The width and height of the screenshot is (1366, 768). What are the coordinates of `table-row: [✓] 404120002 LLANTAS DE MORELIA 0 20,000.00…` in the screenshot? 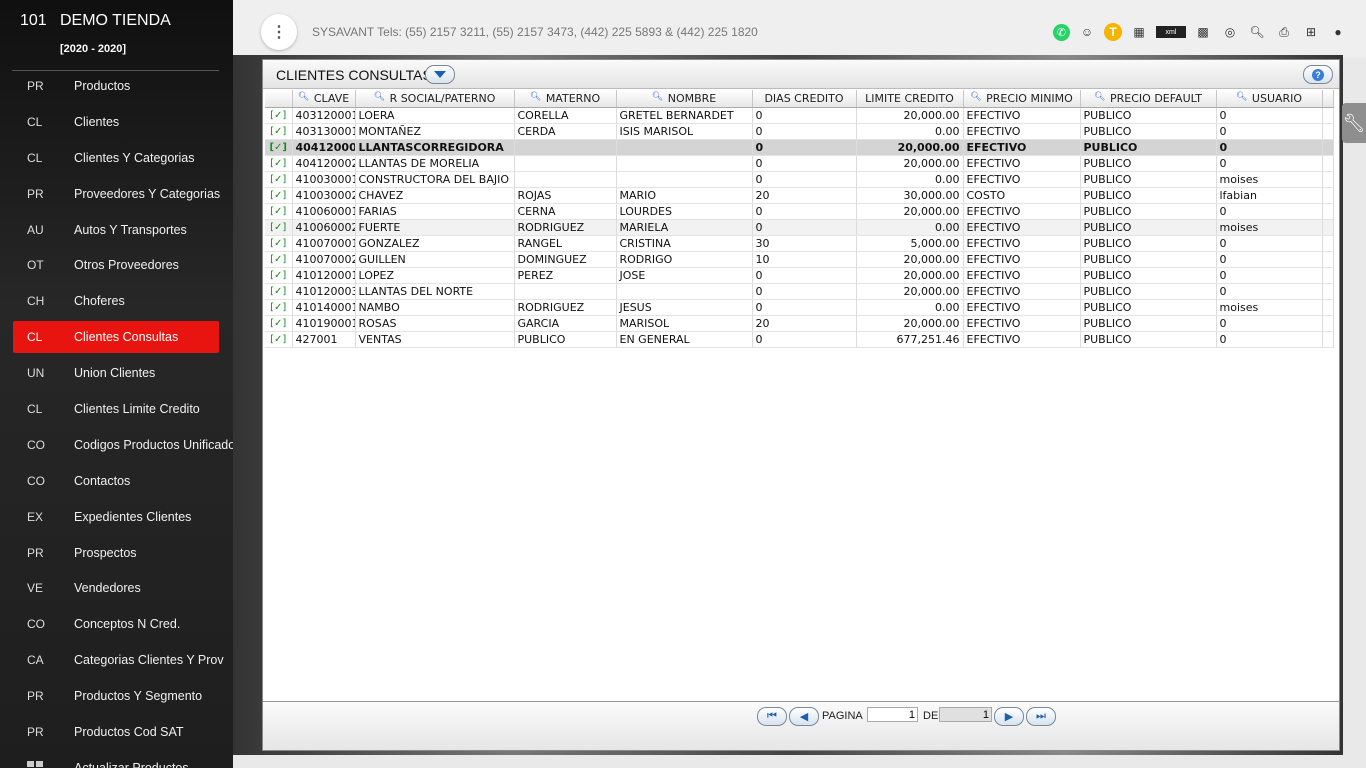 It's located at (799, 163).